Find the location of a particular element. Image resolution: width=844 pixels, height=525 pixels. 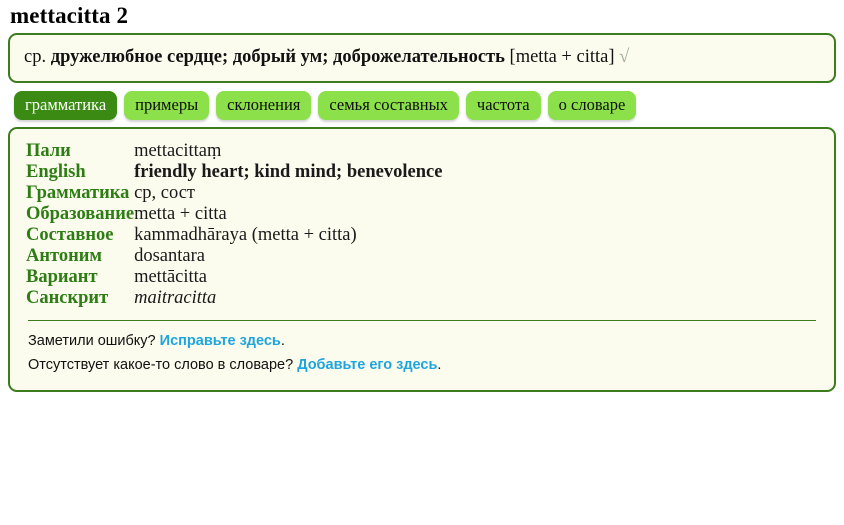

fix-here-link: Исправьте здесь is located at coordinates (220, 341).